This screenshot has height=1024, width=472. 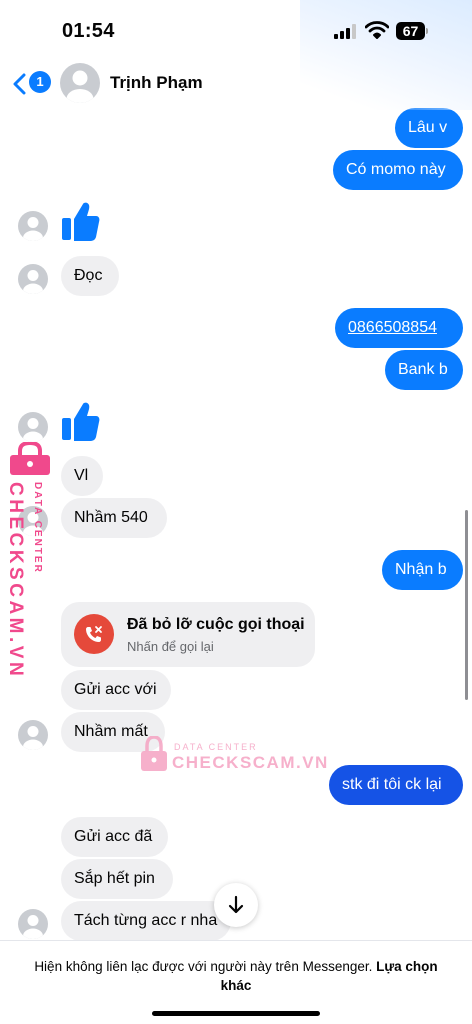 I want to click on battery-icon: 67, so click(x=412, y=31).